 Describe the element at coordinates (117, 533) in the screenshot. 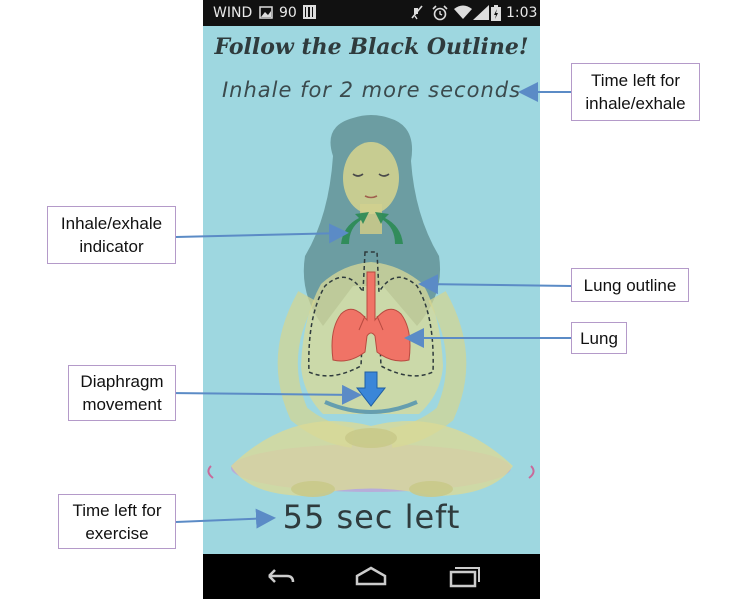

I see `callout-line: exercise` at that location.